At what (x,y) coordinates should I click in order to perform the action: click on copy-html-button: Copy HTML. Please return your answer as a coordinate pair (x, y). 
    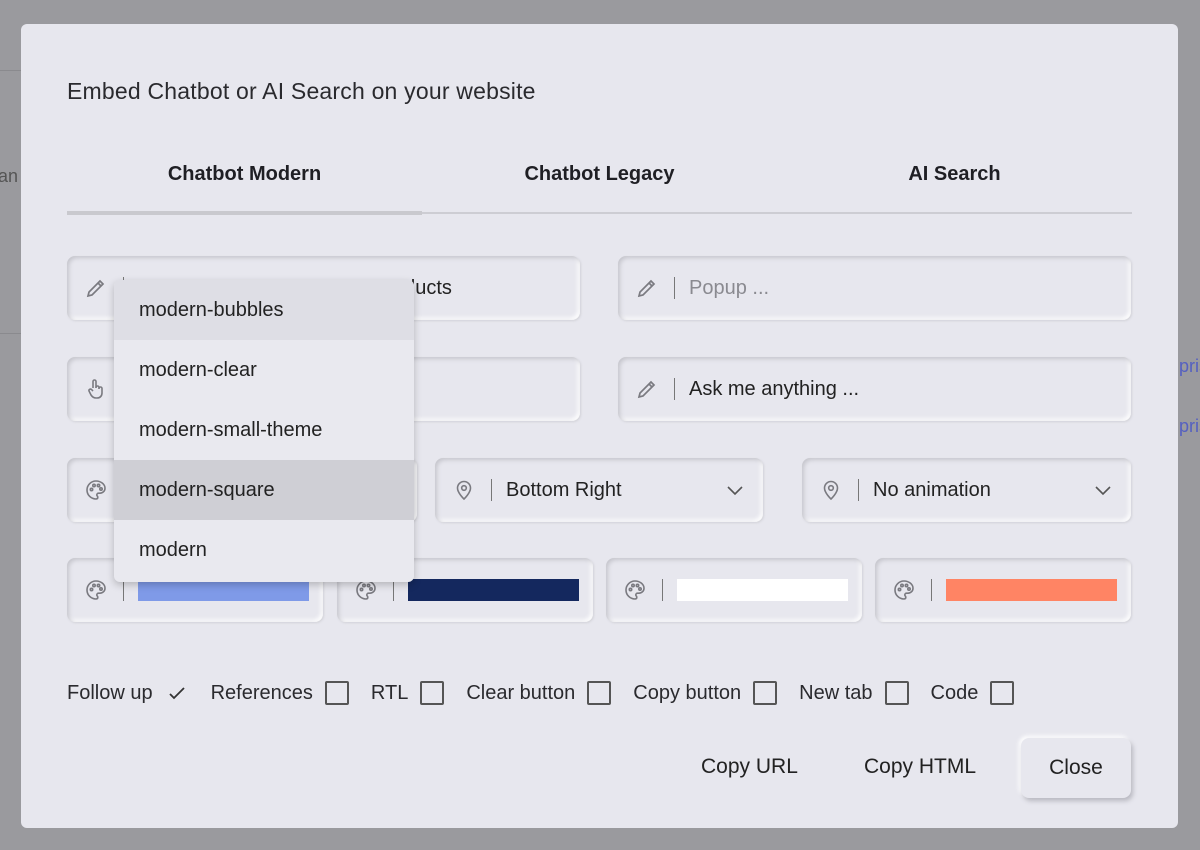
    Looking at the image, I should click on (920, 767).